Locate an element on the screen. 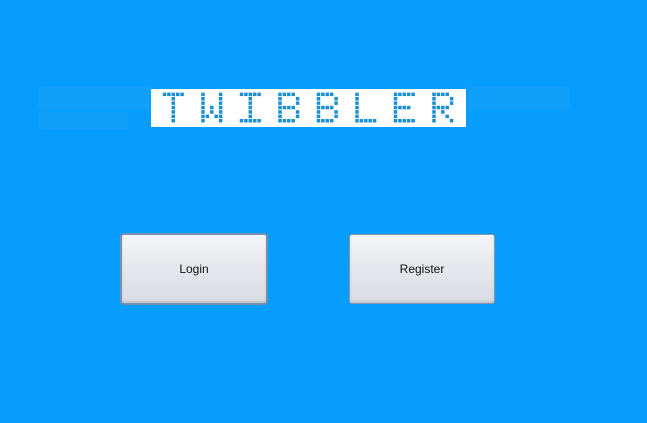  background-decoration-right is located at coordinates (519, 98).